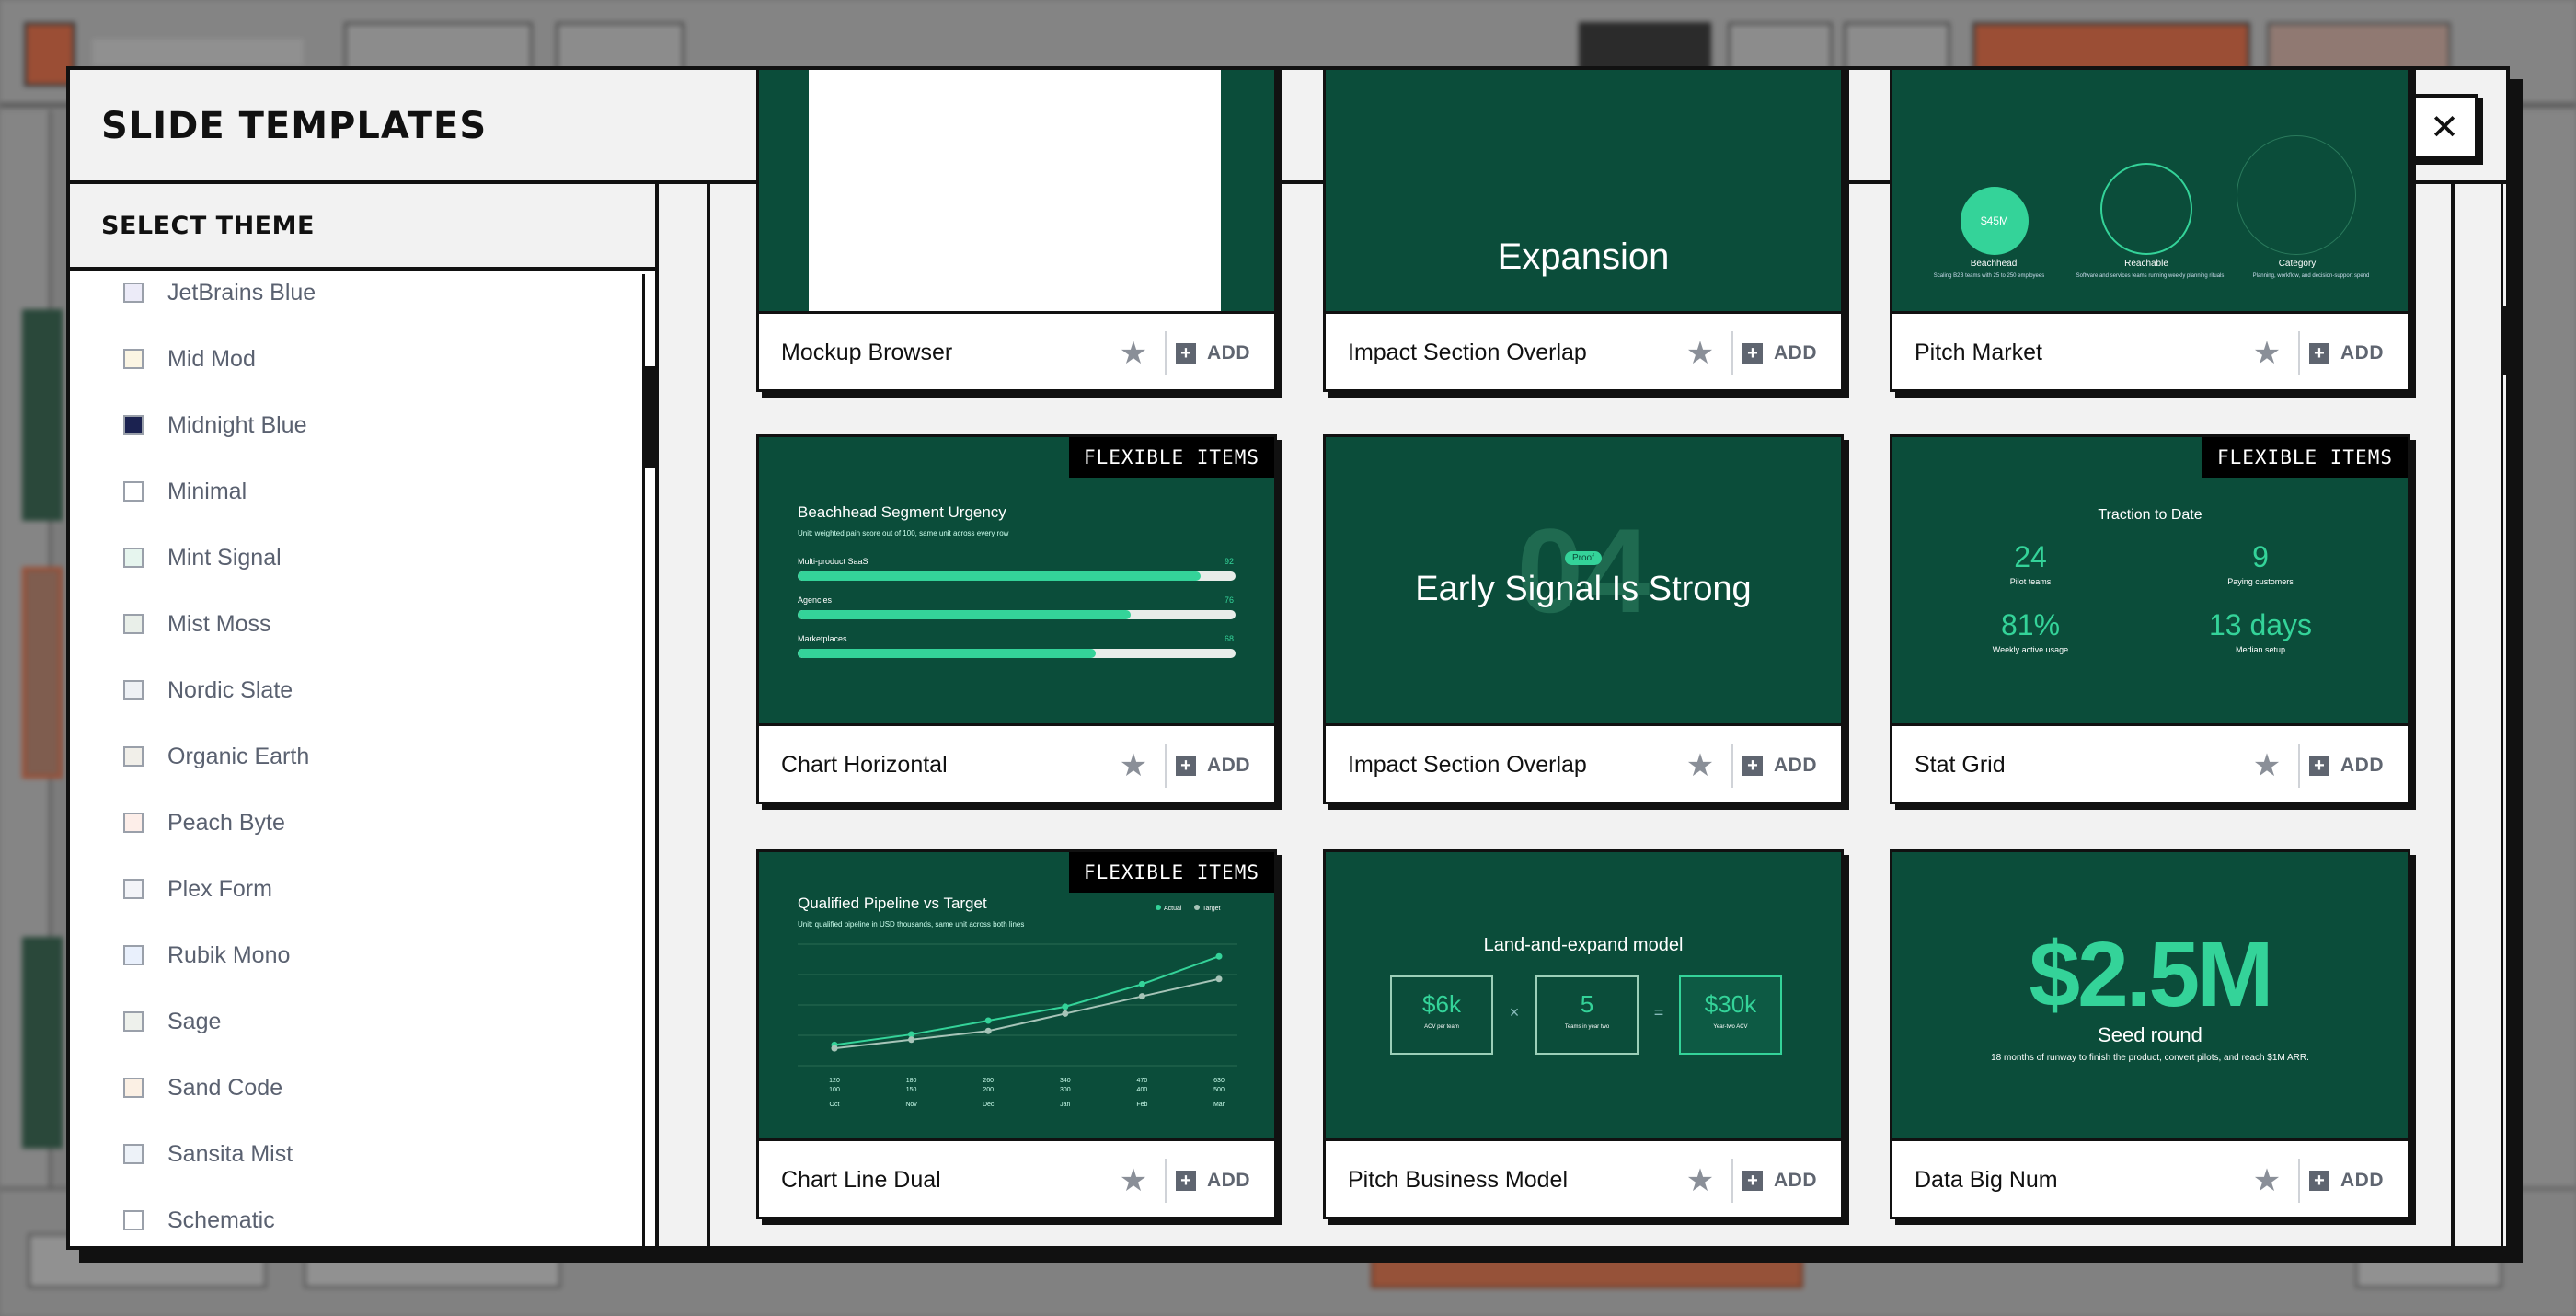  Describe the element at coordinates (2150, 515) in the screenshot. I see `slide-title: Traction to Date` at that location.